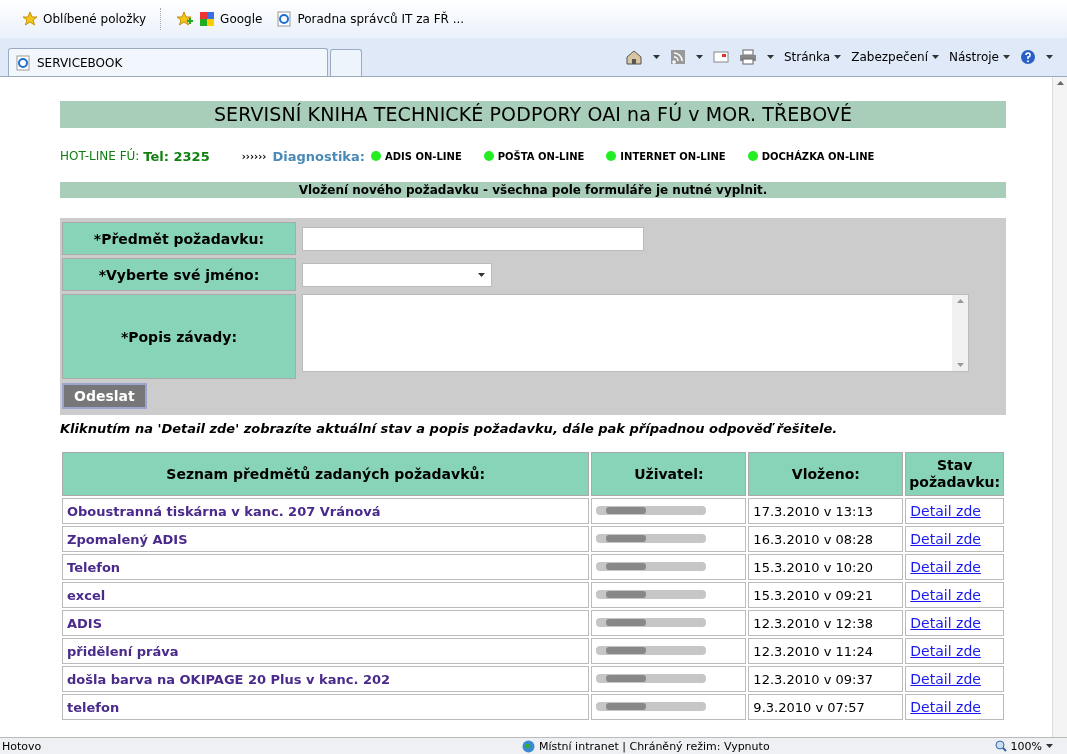 This screenshot has height=754, width=1067. I want to click on request-subject: přidělení práva, so click(326, 651).